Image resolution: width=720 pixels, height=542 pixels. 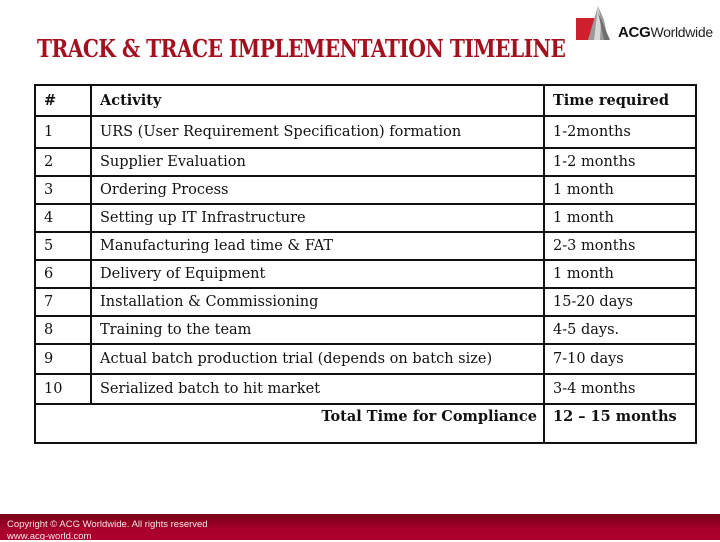 What do you see at coordinates (63, 162) in the screenshot?
I see `row-number: 2` at bounding box center [63, 162].